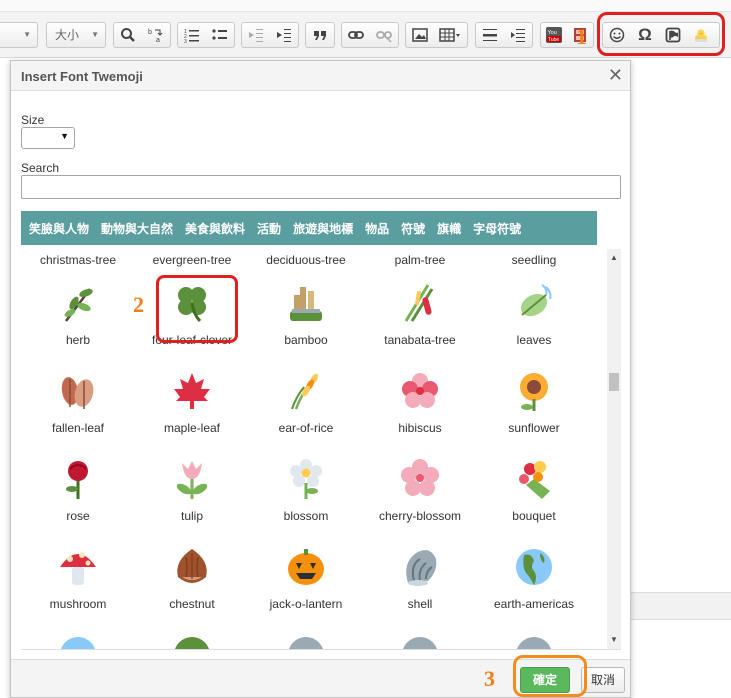 The height and width of the screenshot is (698, 731). I want to click on editor-background-strip, so click(681, 606).